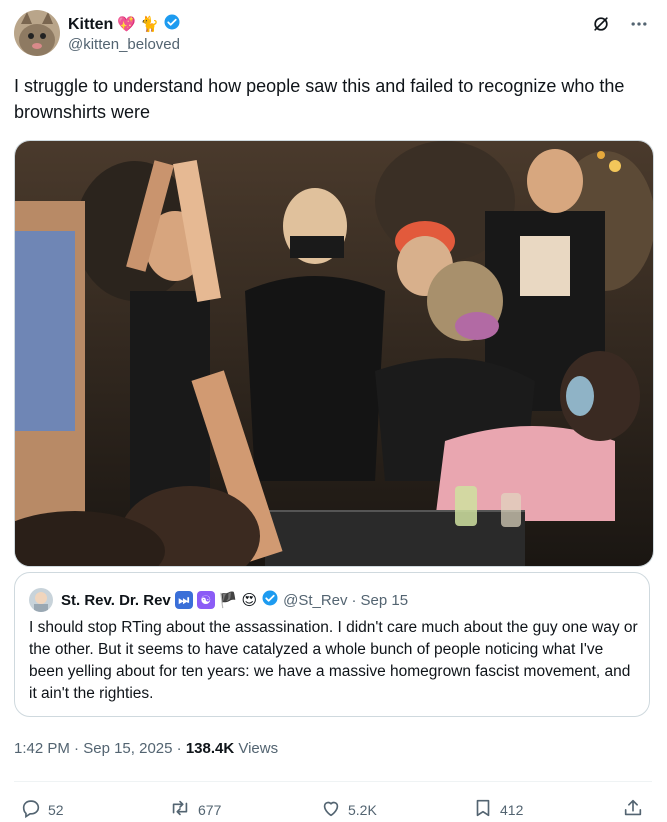 The width and height of the screenshot is (667, 822). Describe the element at coordinates (37, 33) in the screenshot. I see `author-avatar` at that location.